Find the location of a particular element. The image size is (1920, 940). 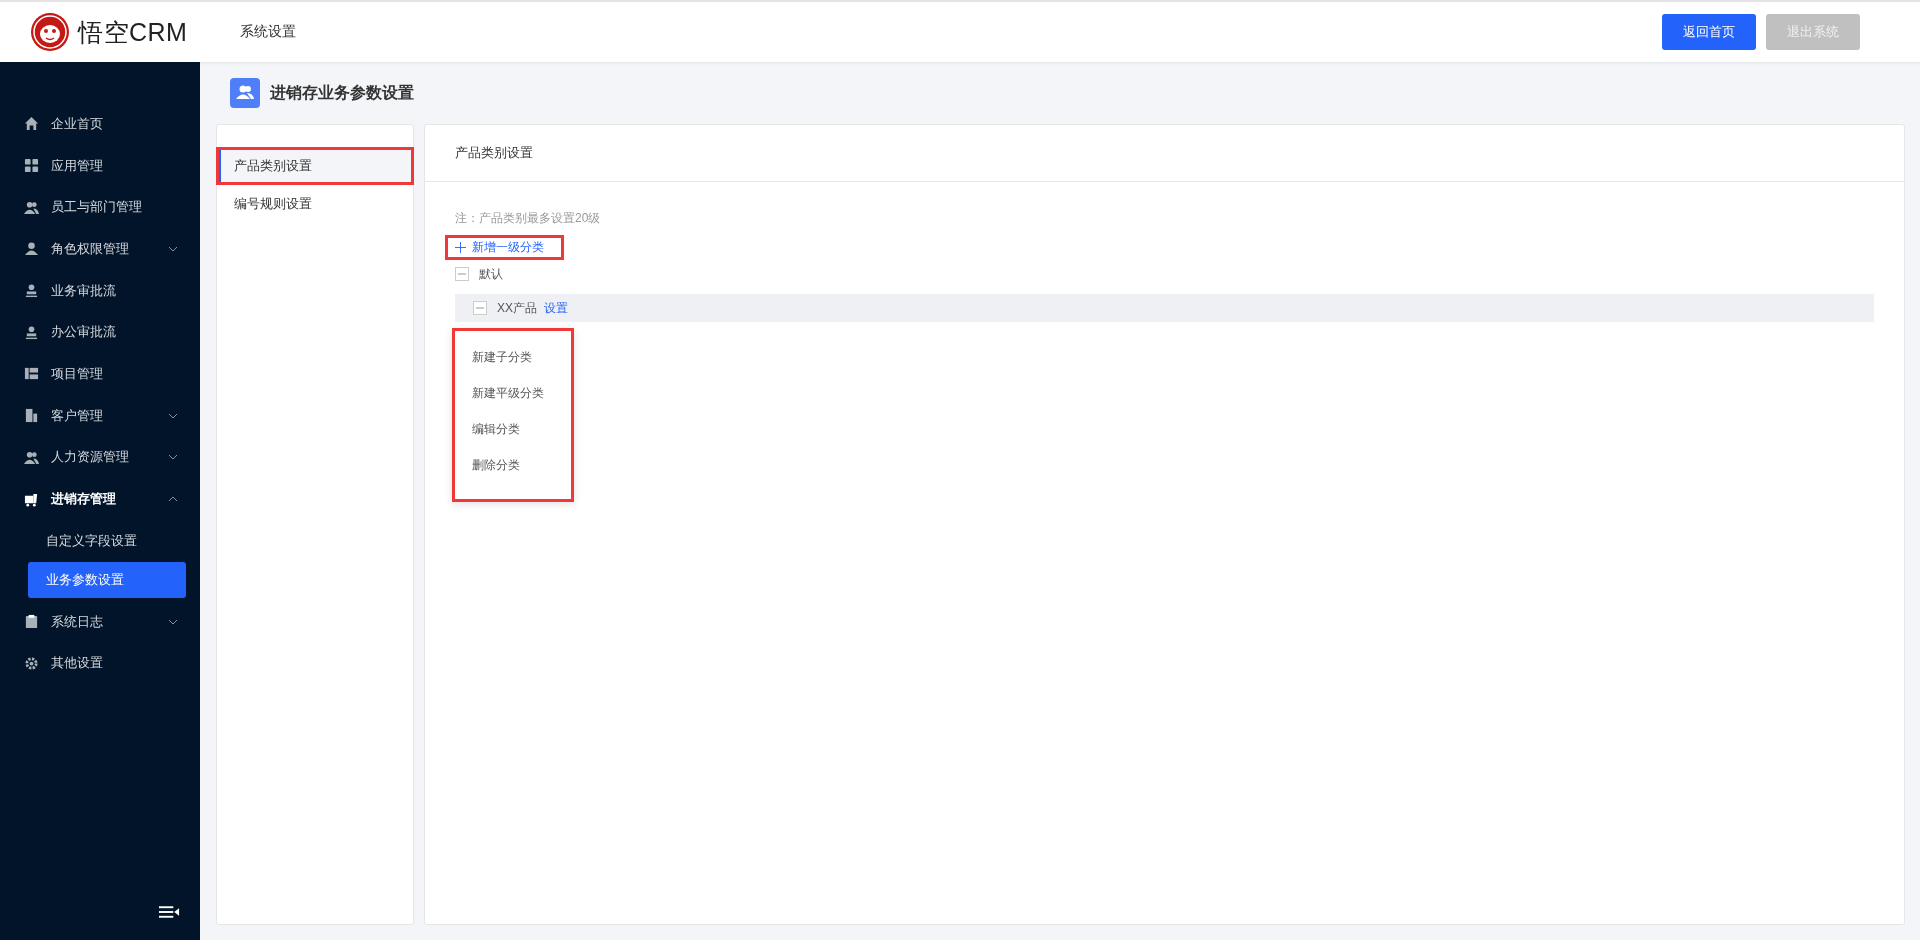

sidebar-item: 系统日志 is located at coordinates (100, 621).